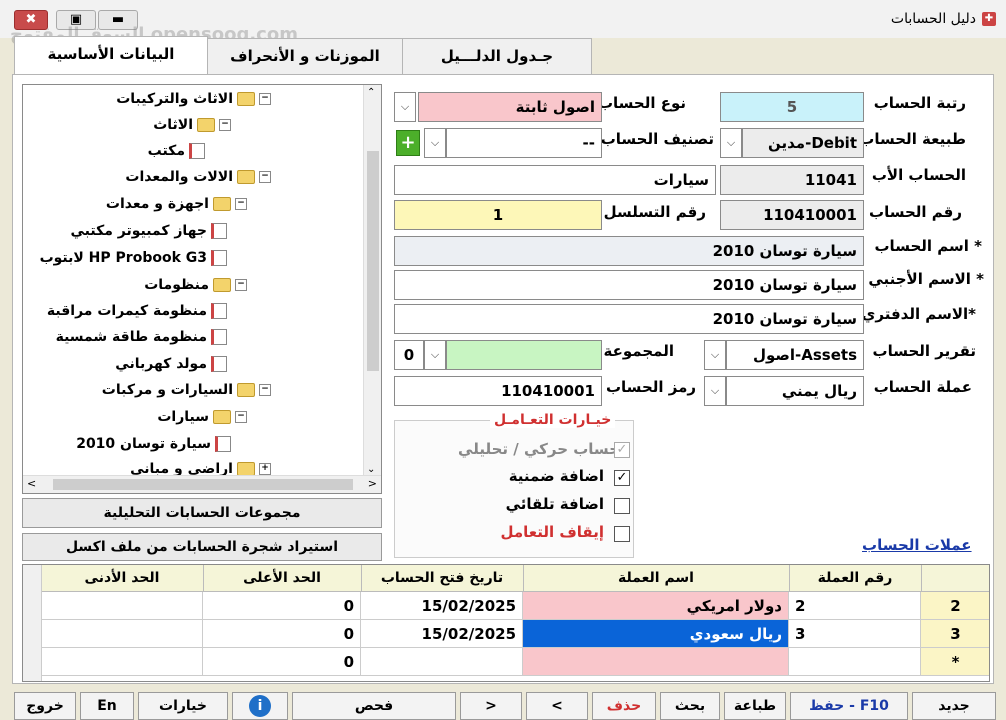 This screenshot has width=1006, height=720. What do you see at coordinates (656, 606) in the screenshot?
I see `grid-cell-name: دولار امريكي` at bounding box center [656, 606].